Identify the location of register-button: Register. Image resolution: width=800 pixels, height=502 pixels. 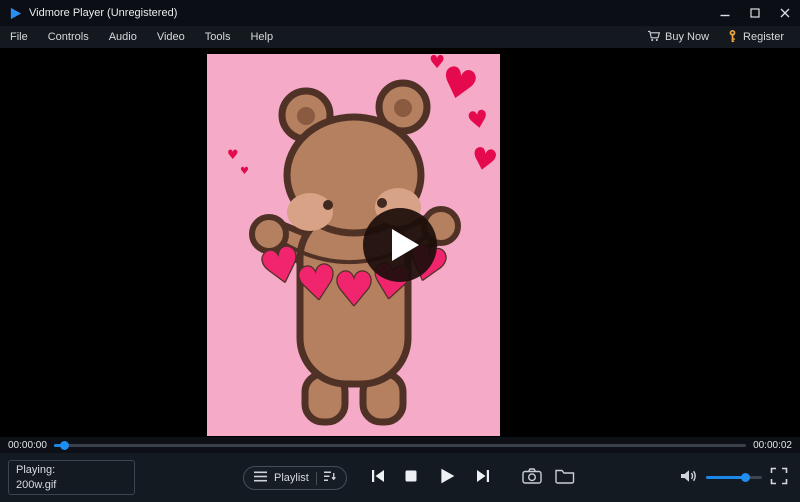
(755, 37).